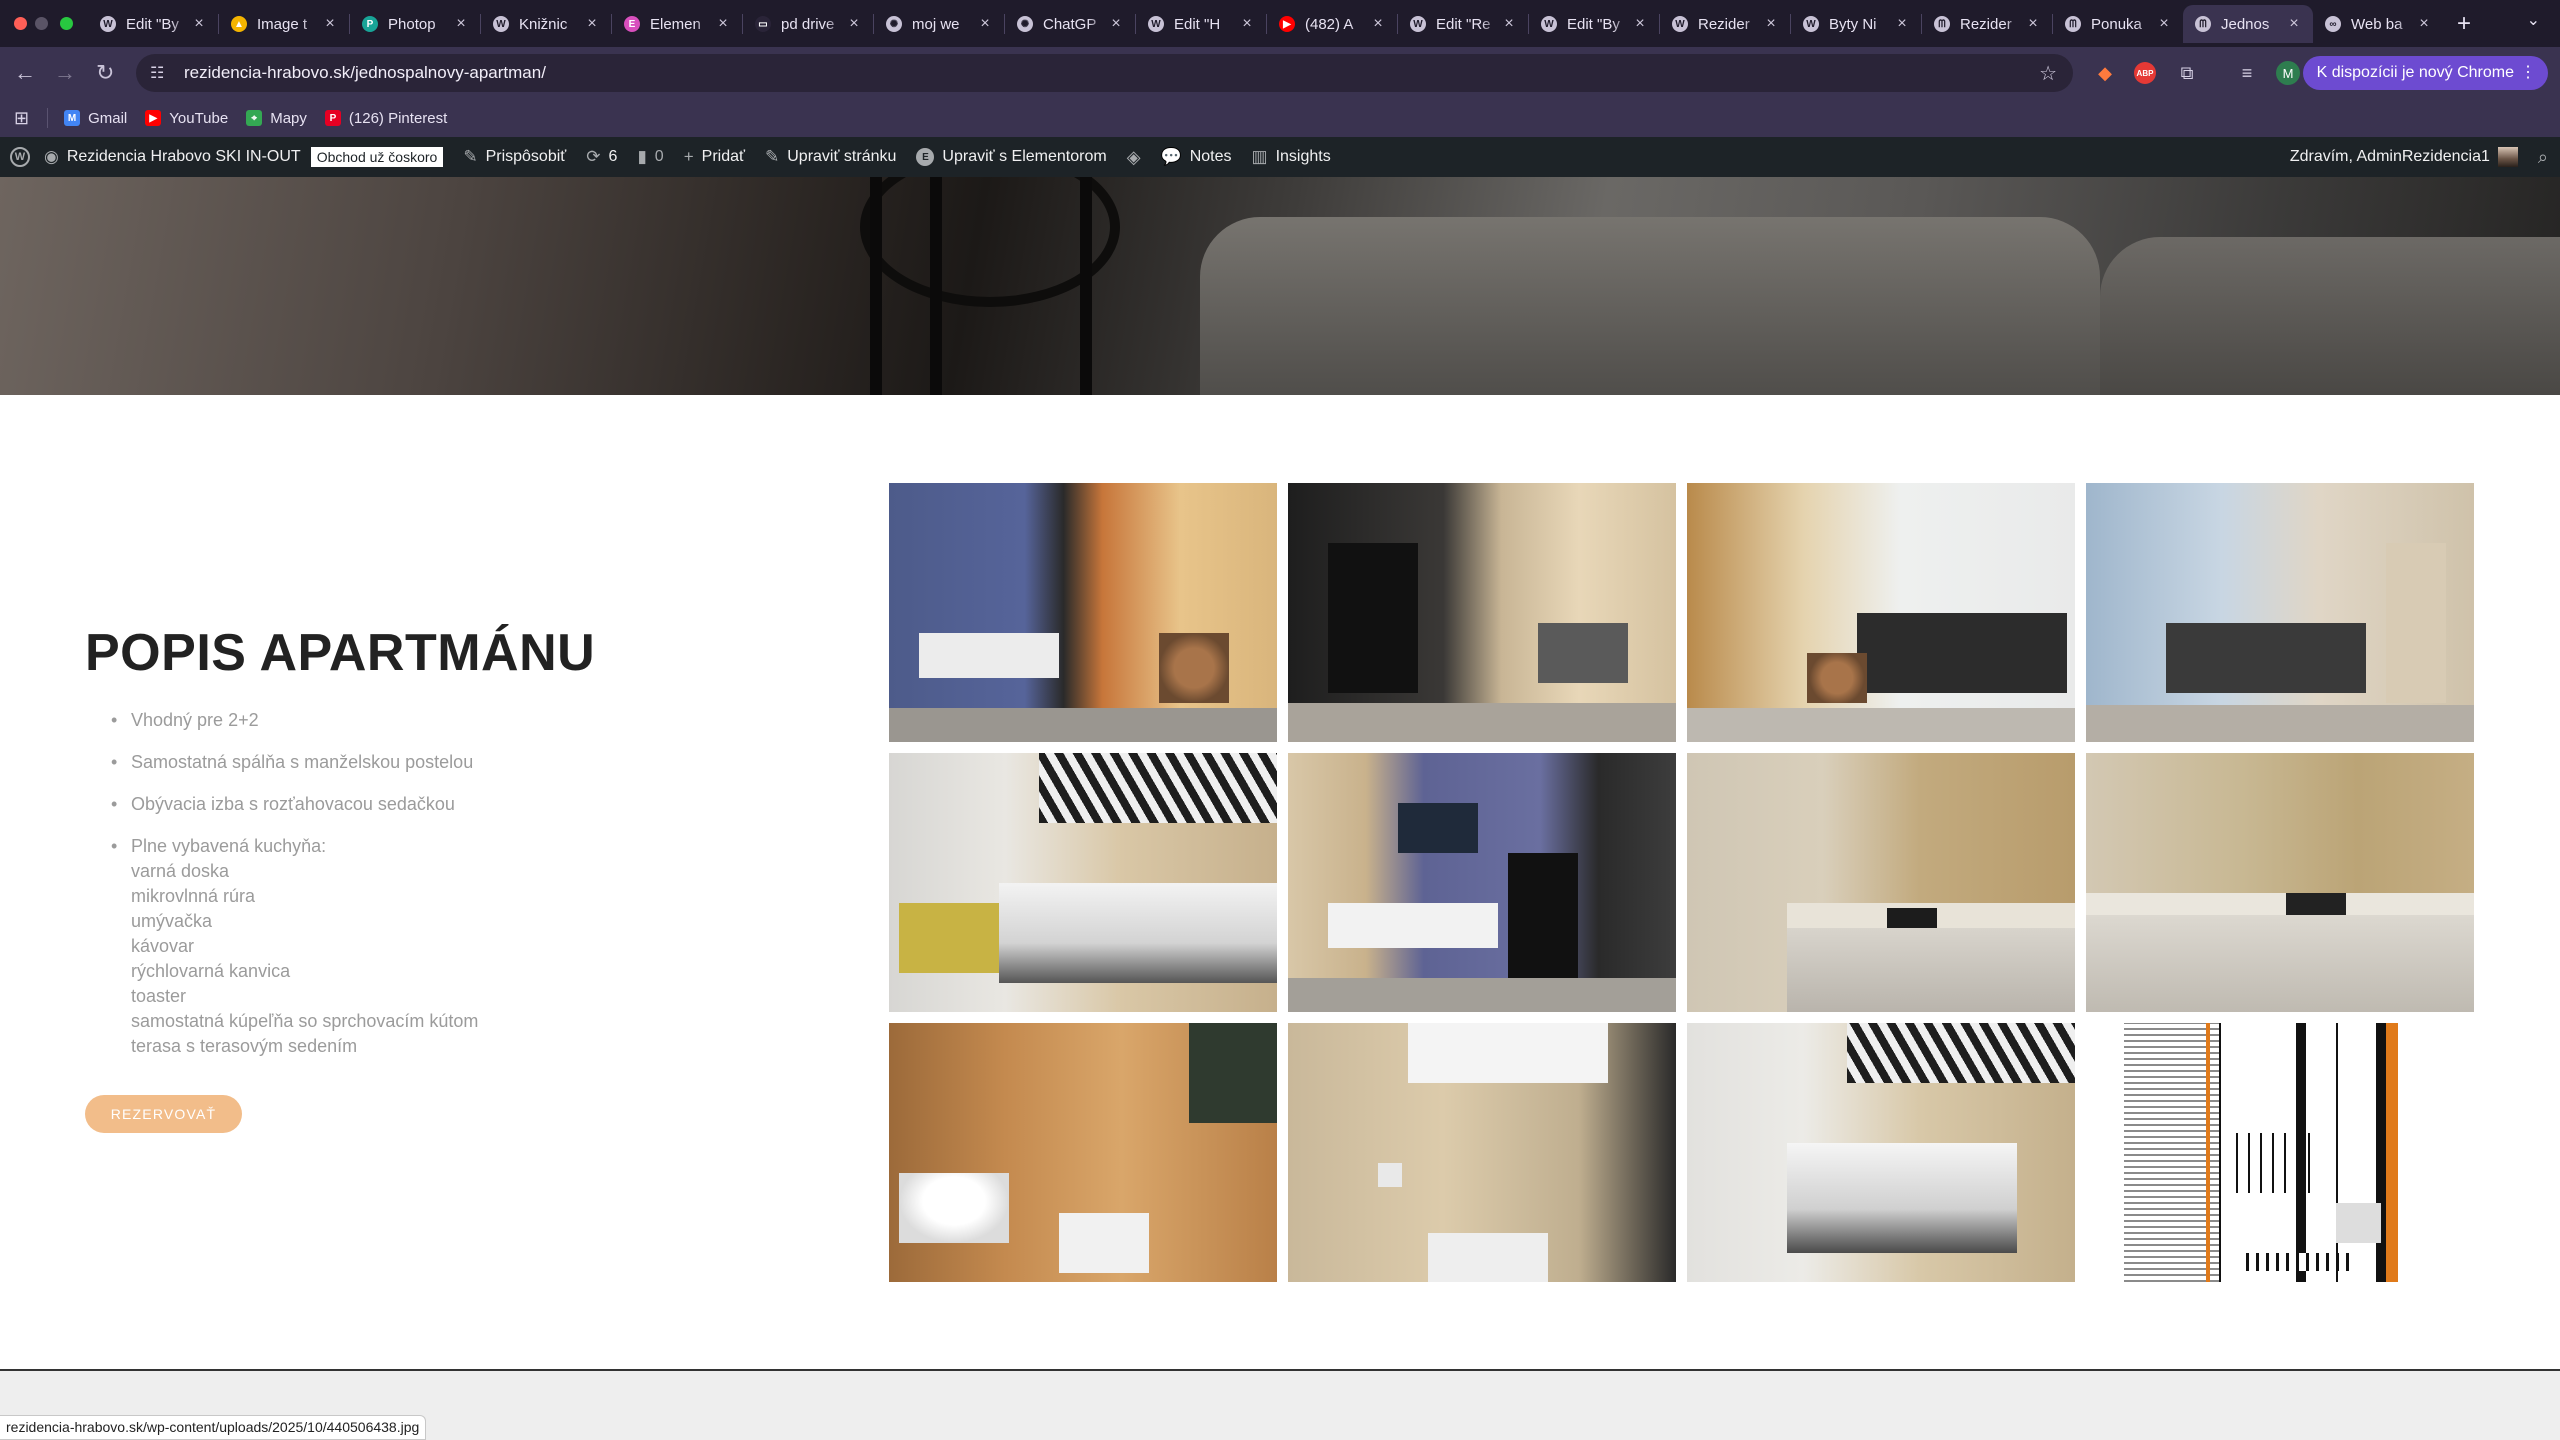 The height and width of the screenshot is (1440, 2560). I want to click on bookmark-star-icon: ☆, so click(2048, 73).